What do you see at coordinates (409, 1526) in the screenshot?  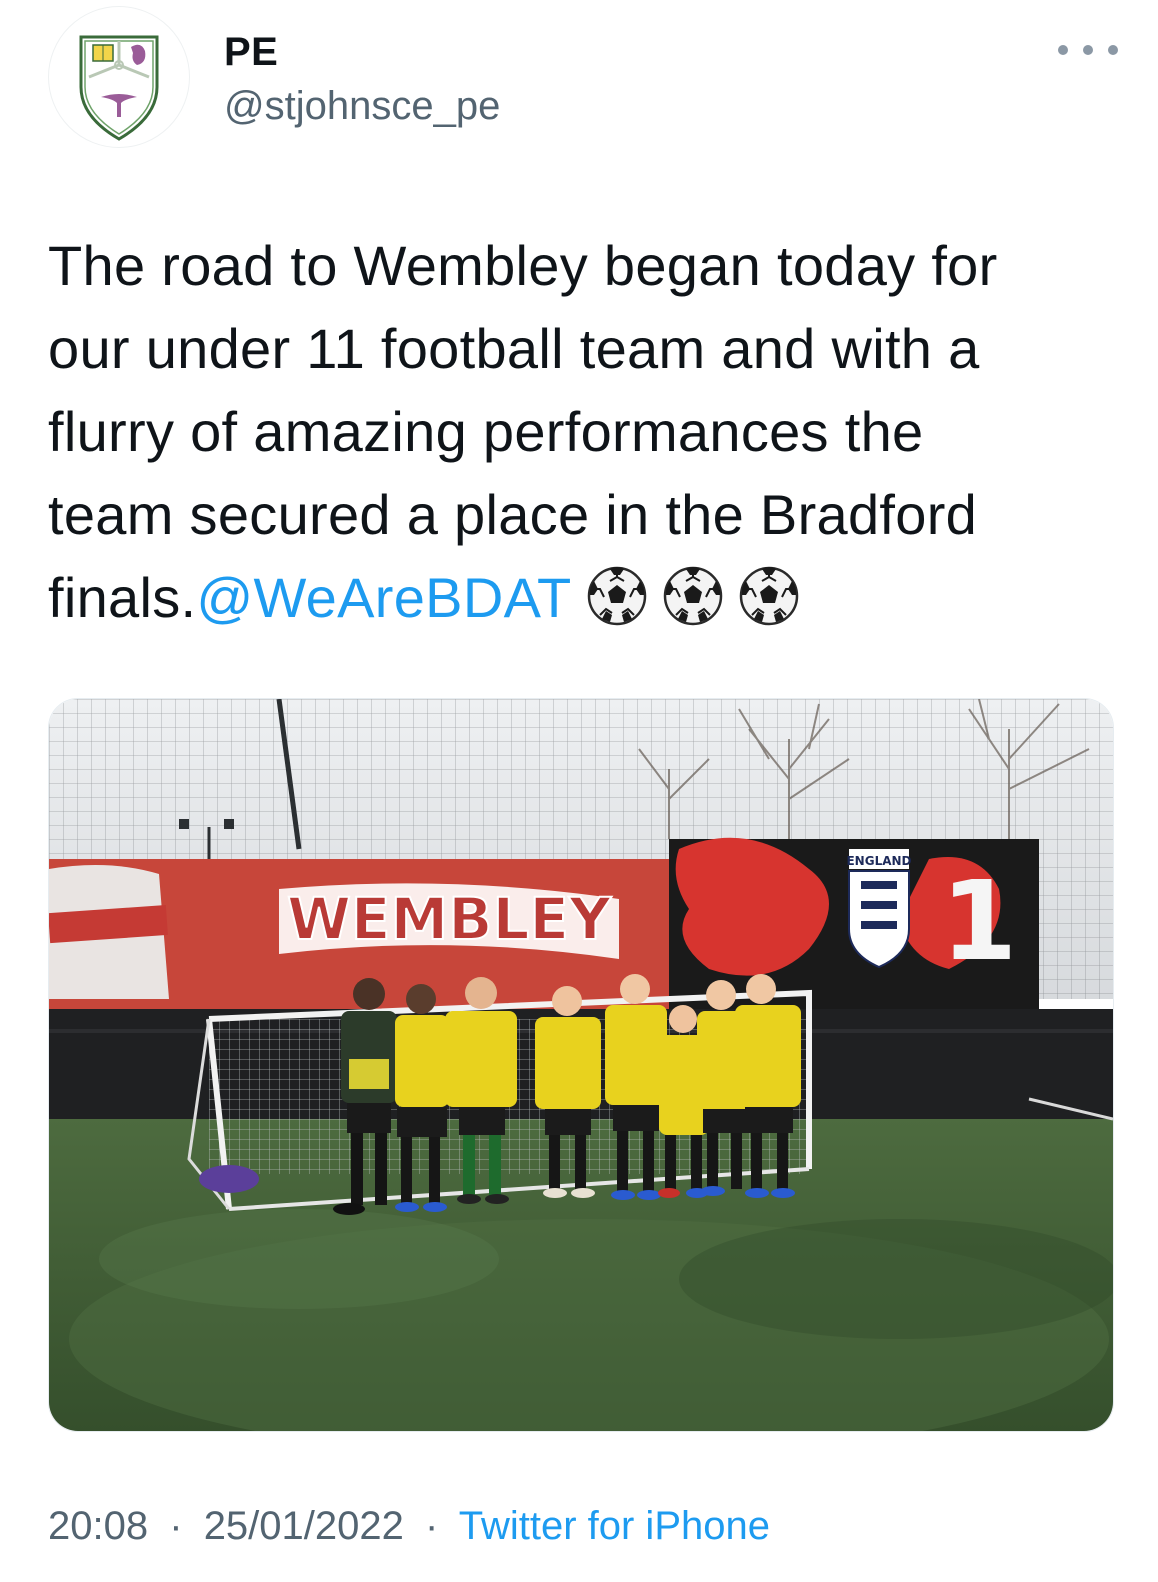 I see `tweet-meta: 20:08 · 25/01/2022 · Twitter for iPhone` at bounding box center [409, 1526].